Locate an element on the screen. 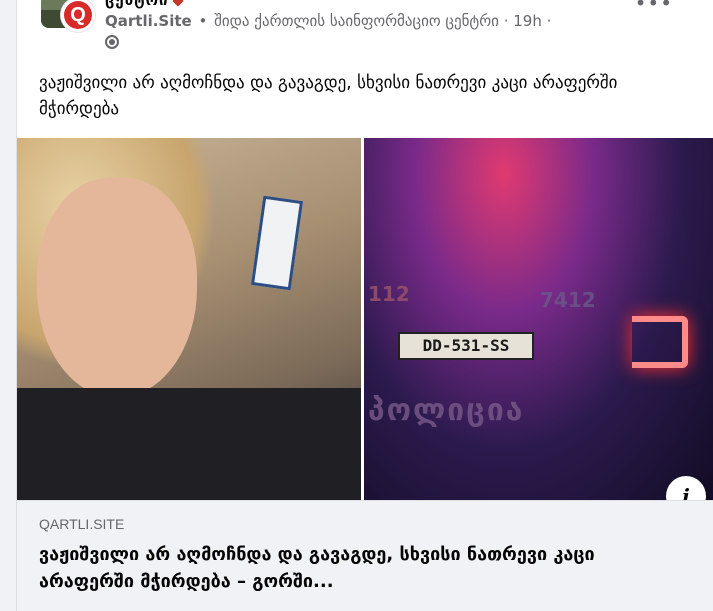  car-number-left: 112 is located at coordinates (389, 294).